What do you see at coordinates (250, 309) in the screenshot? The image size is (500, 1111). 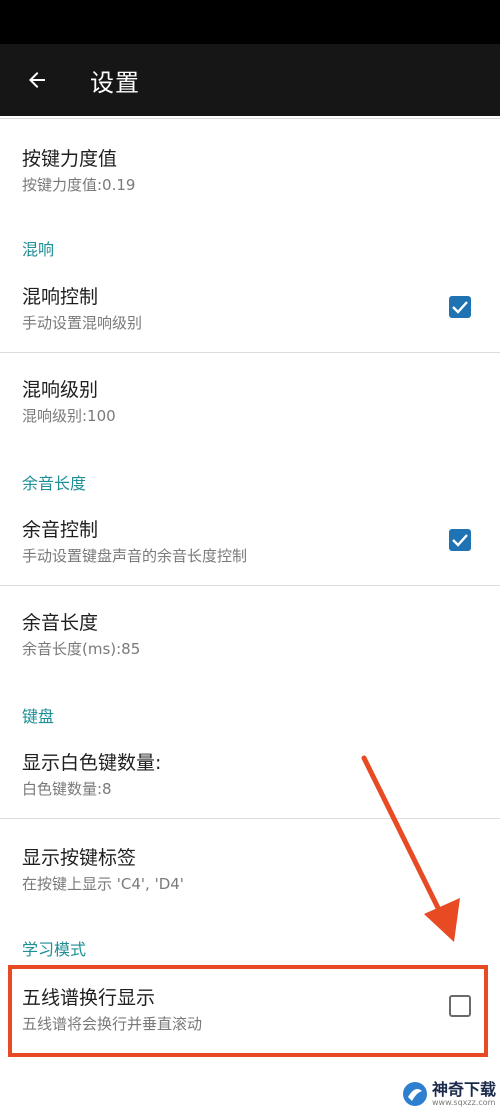 I see `pref-reverb-control: 混响控制 手动设置混响级别` at bounding box center [250, 309].